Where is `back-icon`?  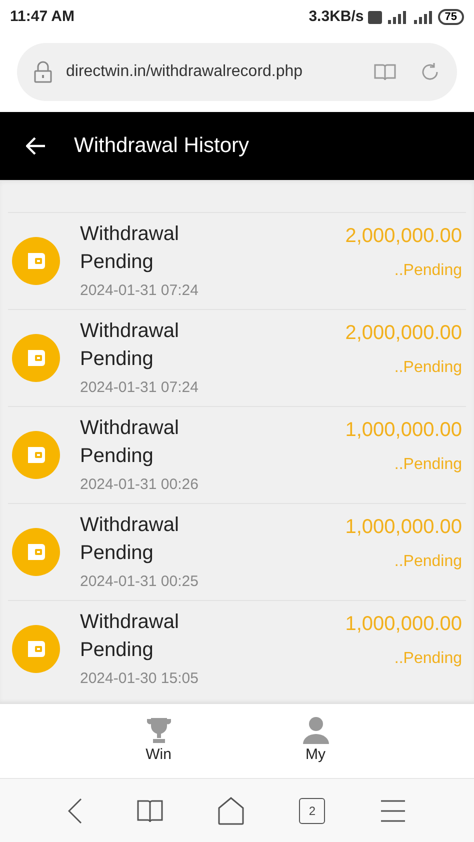 back-icon is located at coordinates (75, 811).